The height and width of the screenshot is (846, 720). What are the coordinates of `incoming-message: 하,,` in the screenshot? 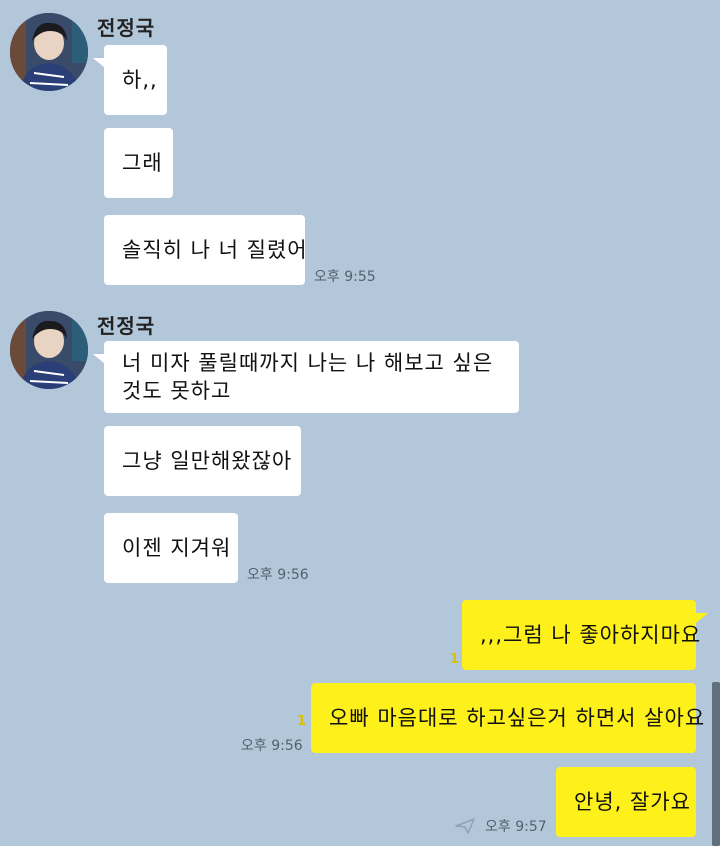 It's located at (135, 80).